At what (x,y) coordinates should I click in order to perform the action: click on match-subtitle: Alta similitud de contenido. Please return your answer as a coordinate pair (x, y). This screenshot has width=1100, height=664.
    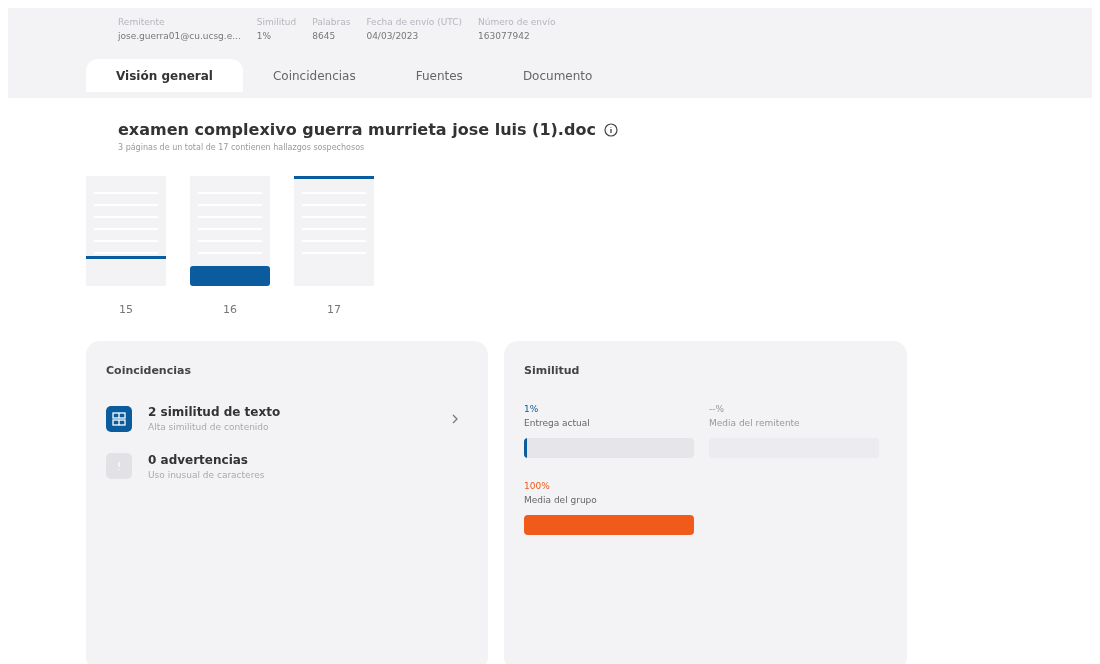
    Looking at the image, I should click on (209, 427).